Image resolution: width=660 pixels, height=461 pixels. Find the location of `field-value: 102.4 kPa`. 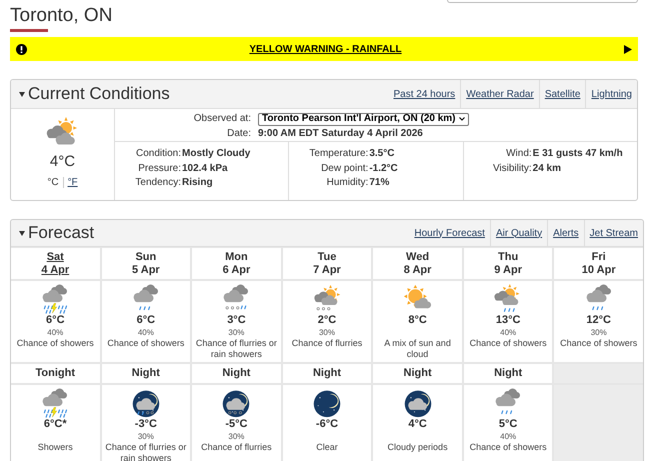

field-value: 102.4 kPa is located at coordinates (205, 169).